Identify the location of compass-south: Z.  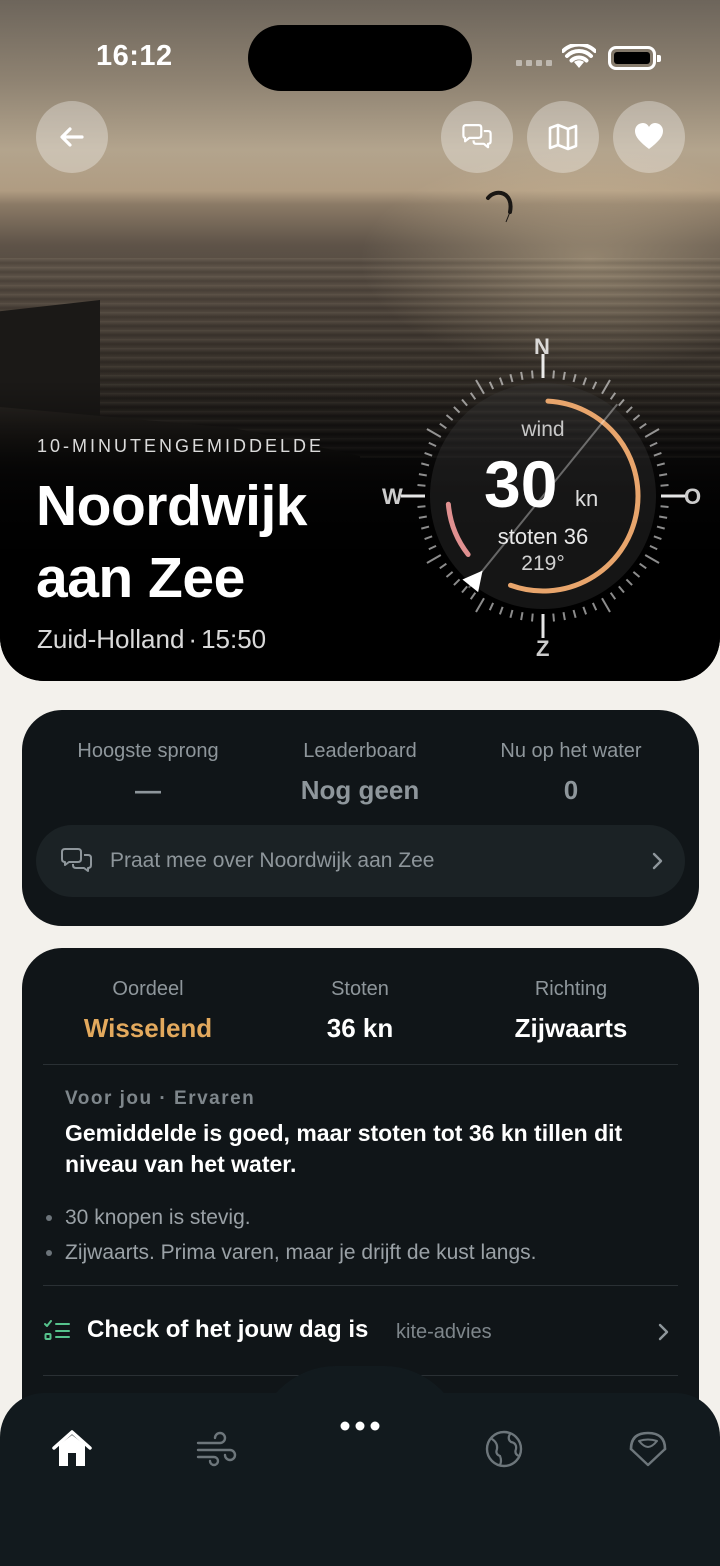
(543, 648).